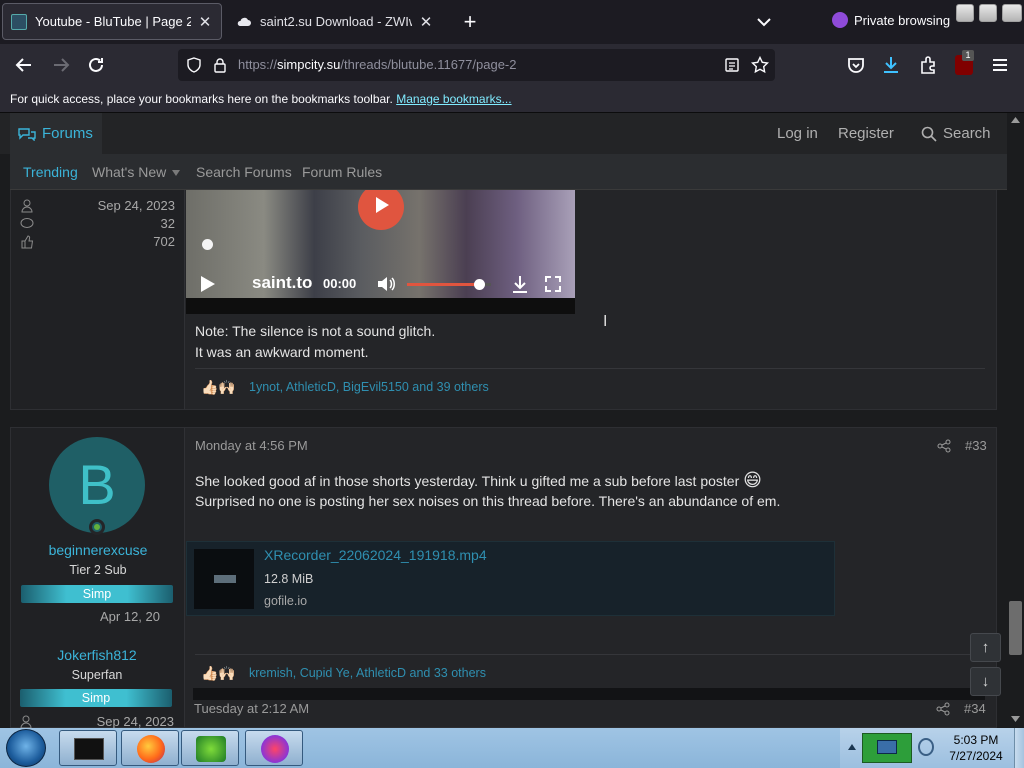 This screenshot has width=1024, height=768. I want to click on play-icon, so click(208, 284).